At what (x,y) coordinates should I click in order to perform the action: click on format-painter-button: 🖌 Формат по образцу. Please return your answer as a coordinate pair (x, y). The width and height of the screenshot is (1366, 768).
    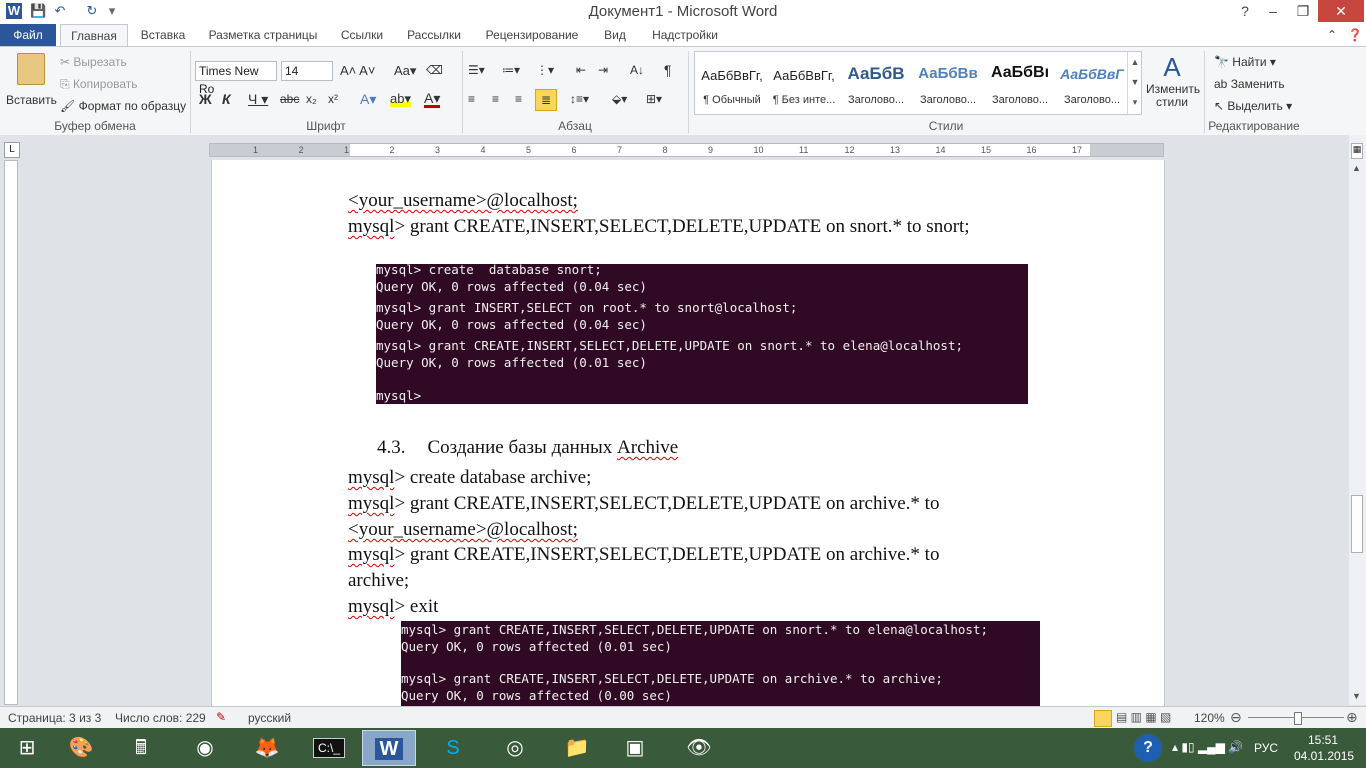
    Looking at the image, I should click on (123, 106).